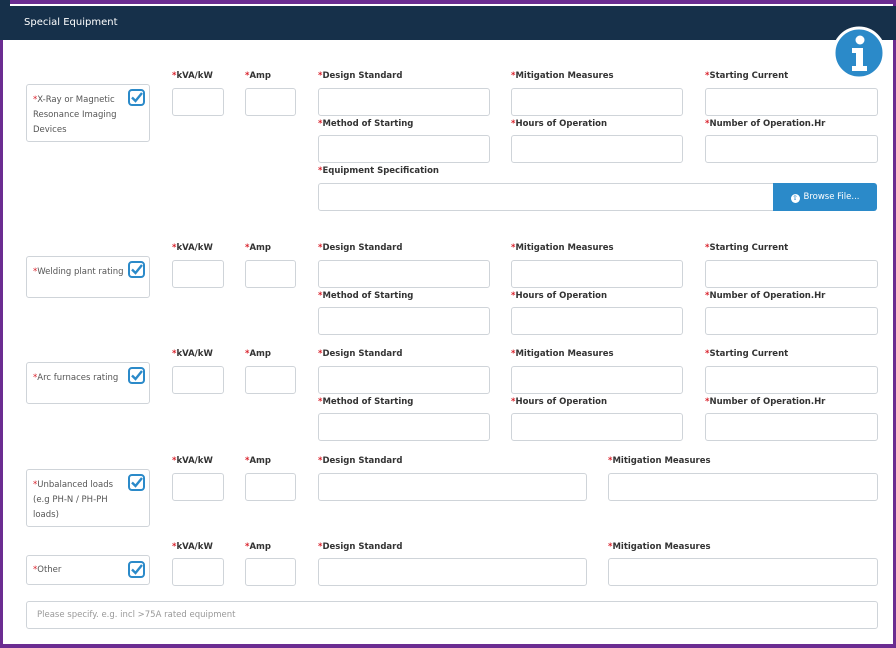 The width and height of the screenshot is (896, 648). What do you see at coordinates (453, 23) in the screenshot?
I see `panel-header: Special Equipment` at bounding box center [453, 23].